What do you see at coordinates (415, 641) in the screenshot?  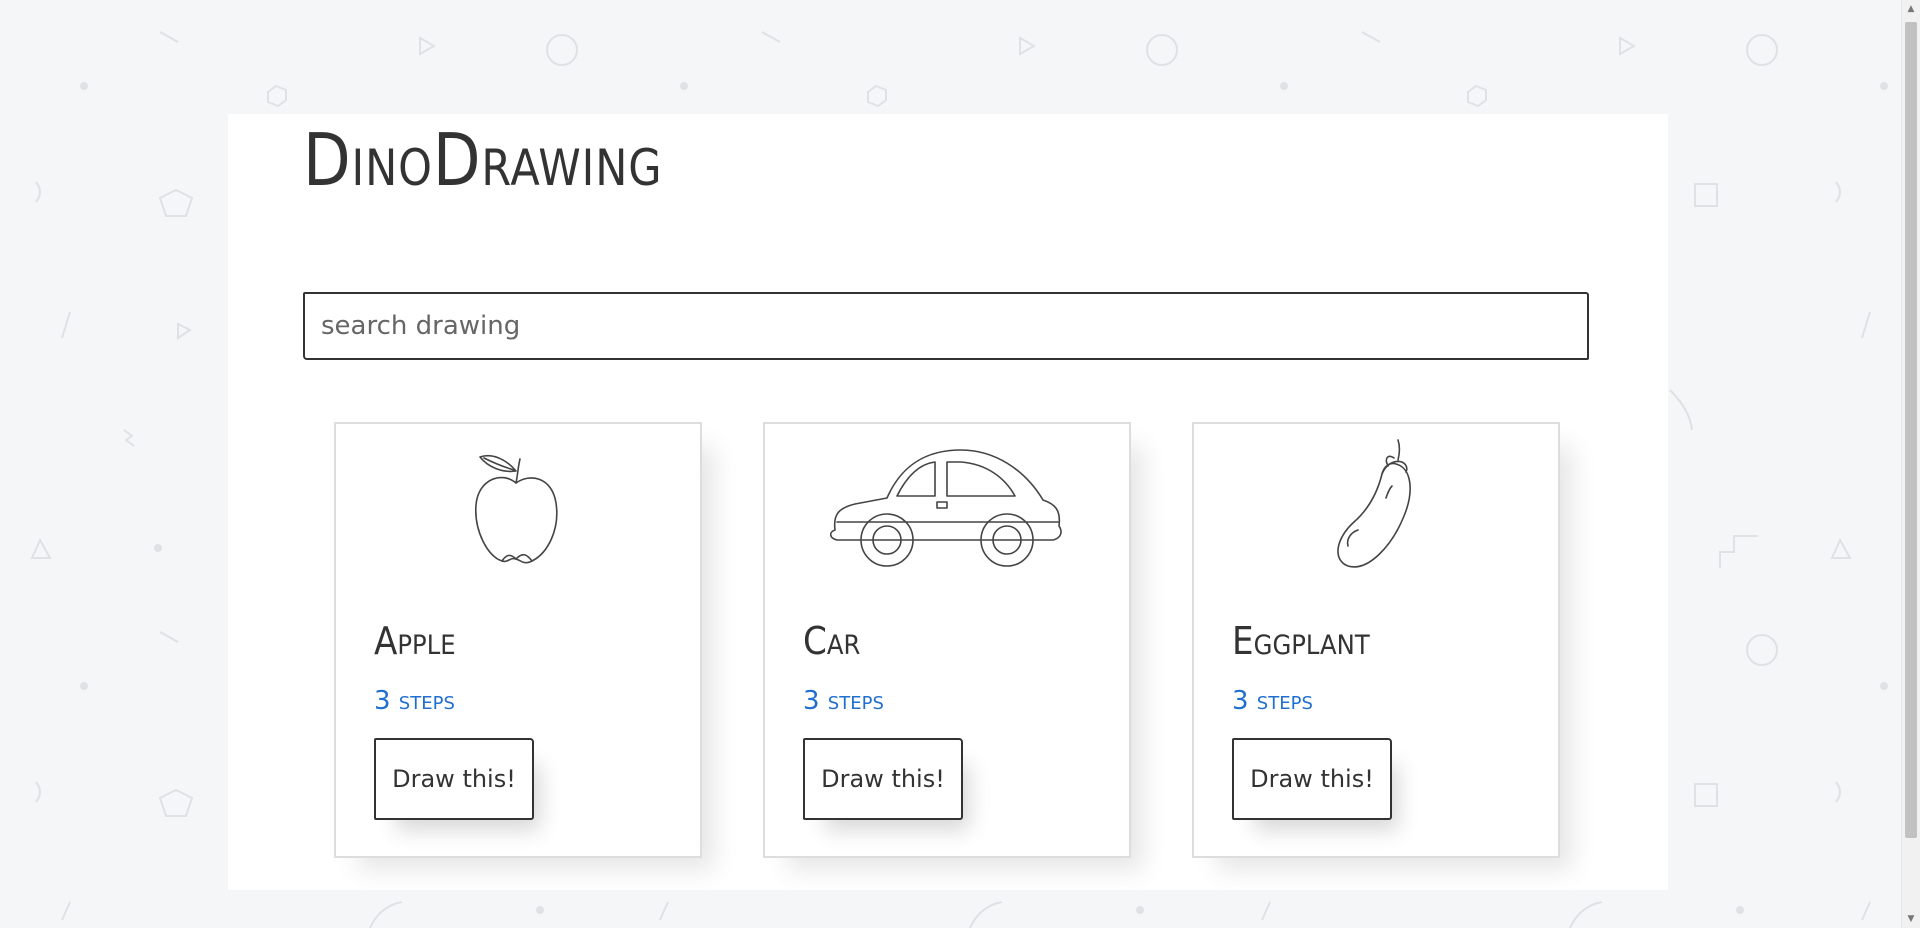 I see `card-title: Apple` at bounding box center [415, 641].